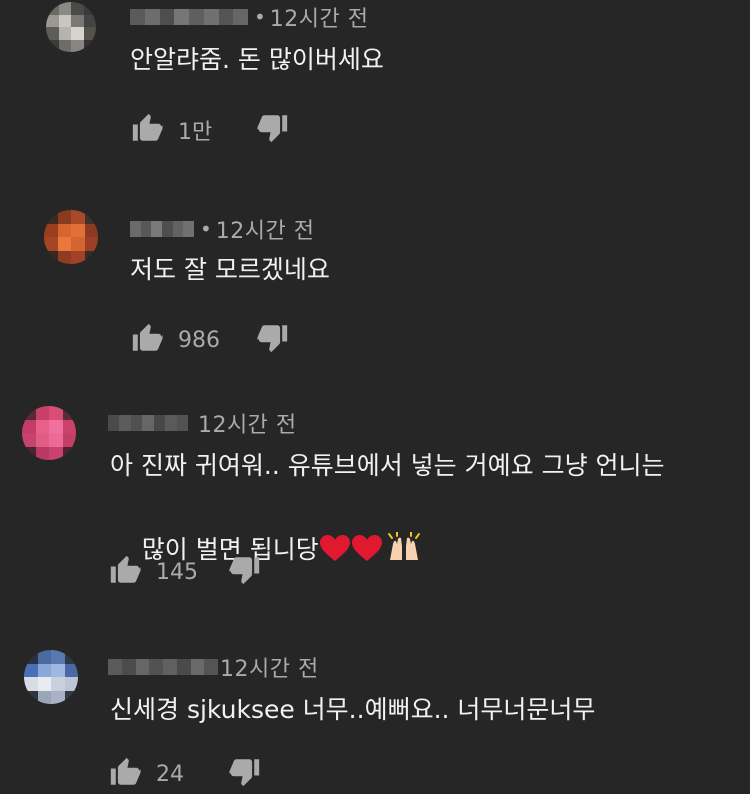 The height and width of the screenshot is (794, 750). Describe the element at coordinates (230, 269) in the screenshot. I see `comment-text: 저도 잘 모르겠네요` at that location.